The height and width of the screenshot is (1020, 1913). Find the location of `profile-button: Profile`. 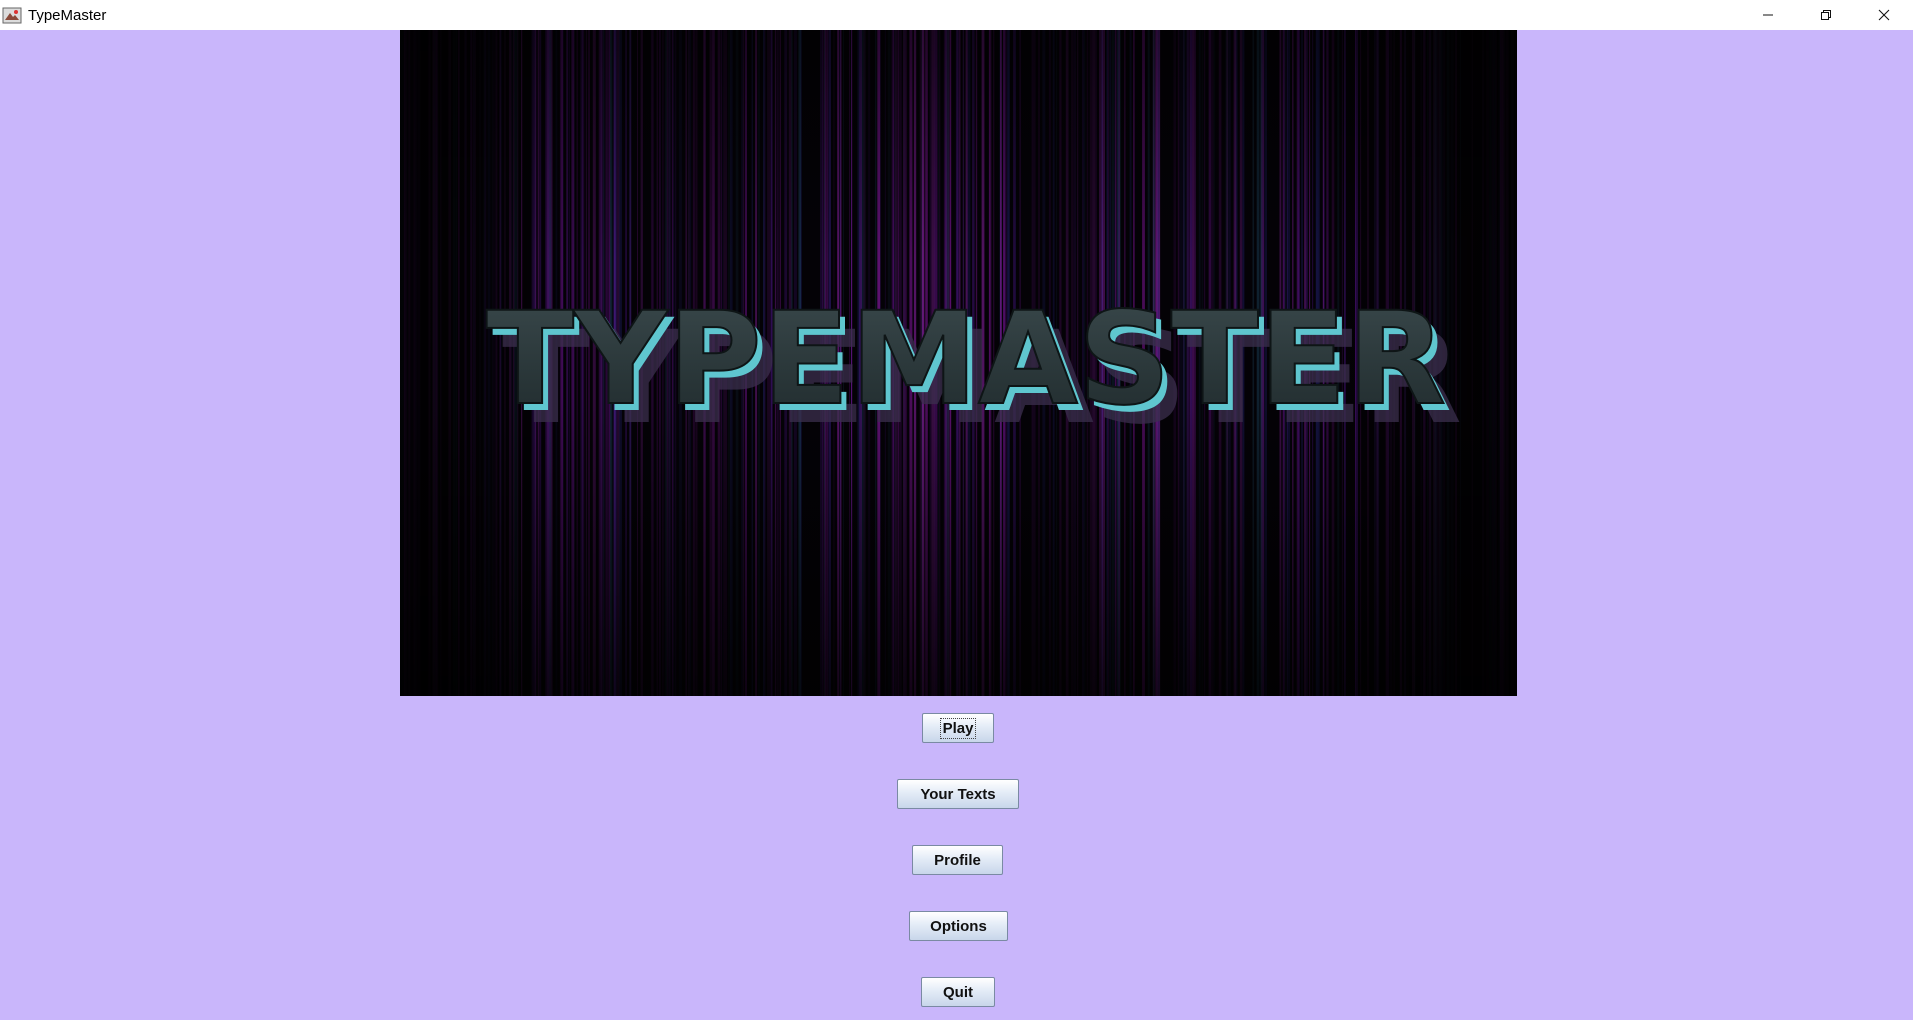

profile-button: Profile is located at coordinates (957, 860).